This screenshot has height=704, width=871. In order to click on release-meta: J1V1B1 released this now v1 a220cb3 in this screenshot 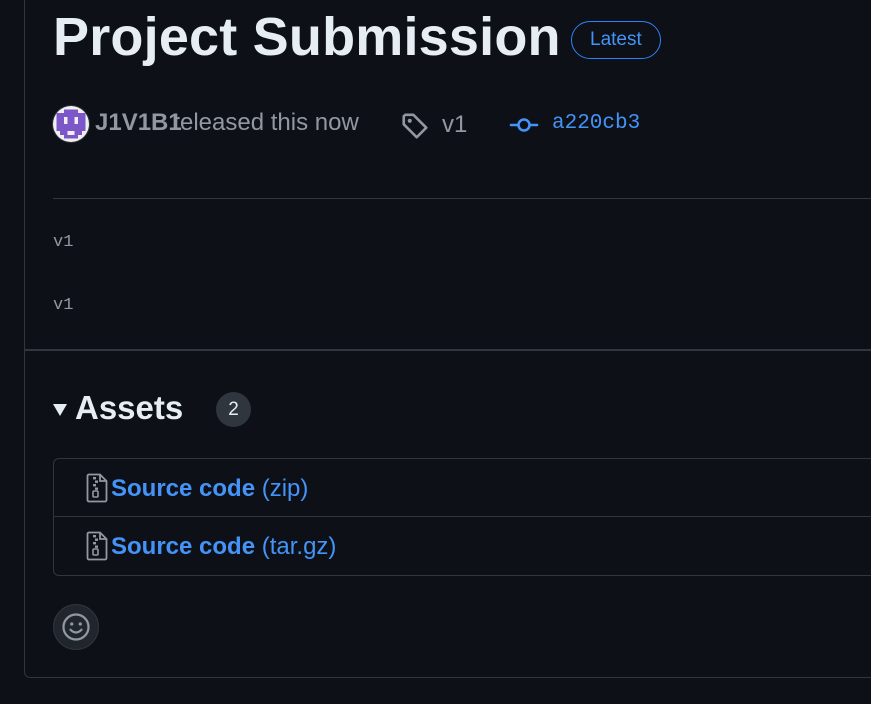, I will do `click(453, 124)`.